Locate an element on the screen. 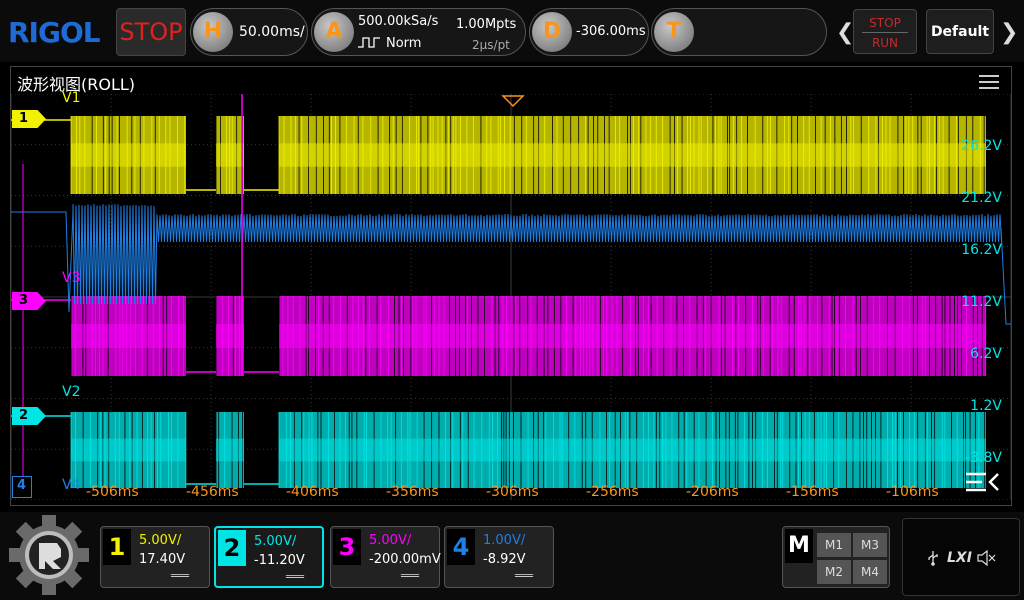 Image resolution: width=1024 pixels, height=600 pixels. acquire-mode: Norm is located at coordinates (404, 43).